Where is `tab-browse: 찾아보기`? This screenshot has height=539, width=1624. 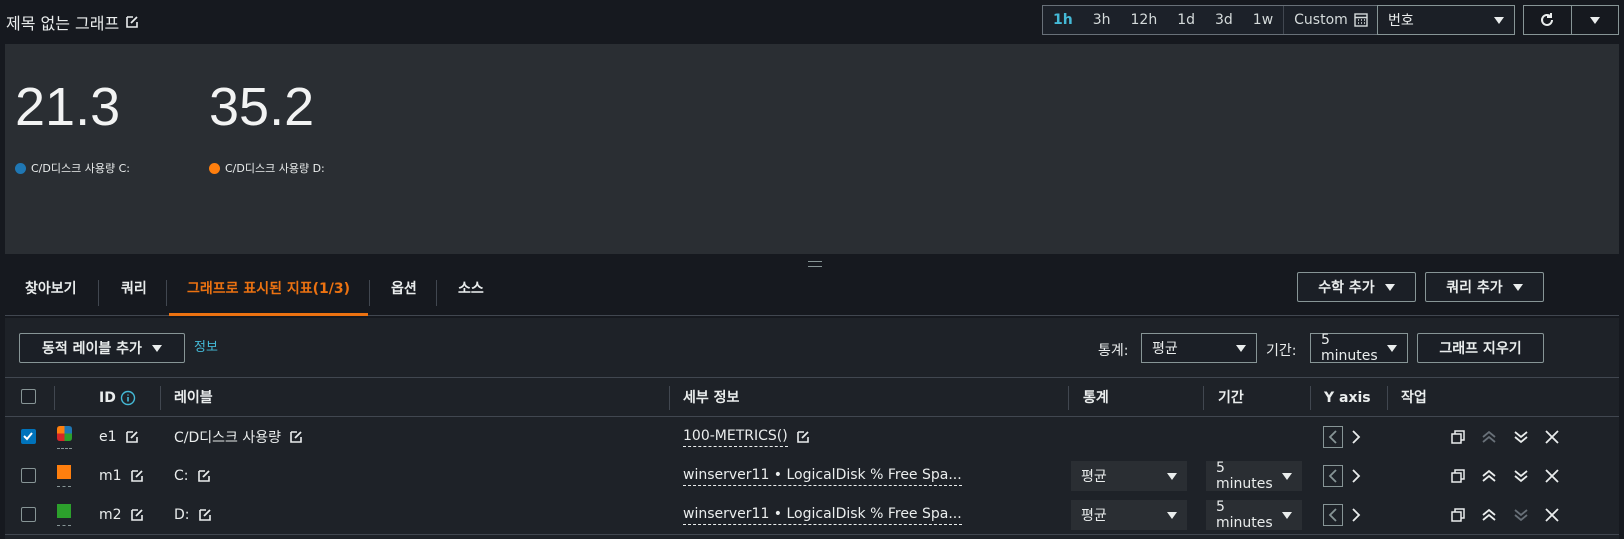 tab-browse: 찾아보기 is located at coordinates (51, 291).